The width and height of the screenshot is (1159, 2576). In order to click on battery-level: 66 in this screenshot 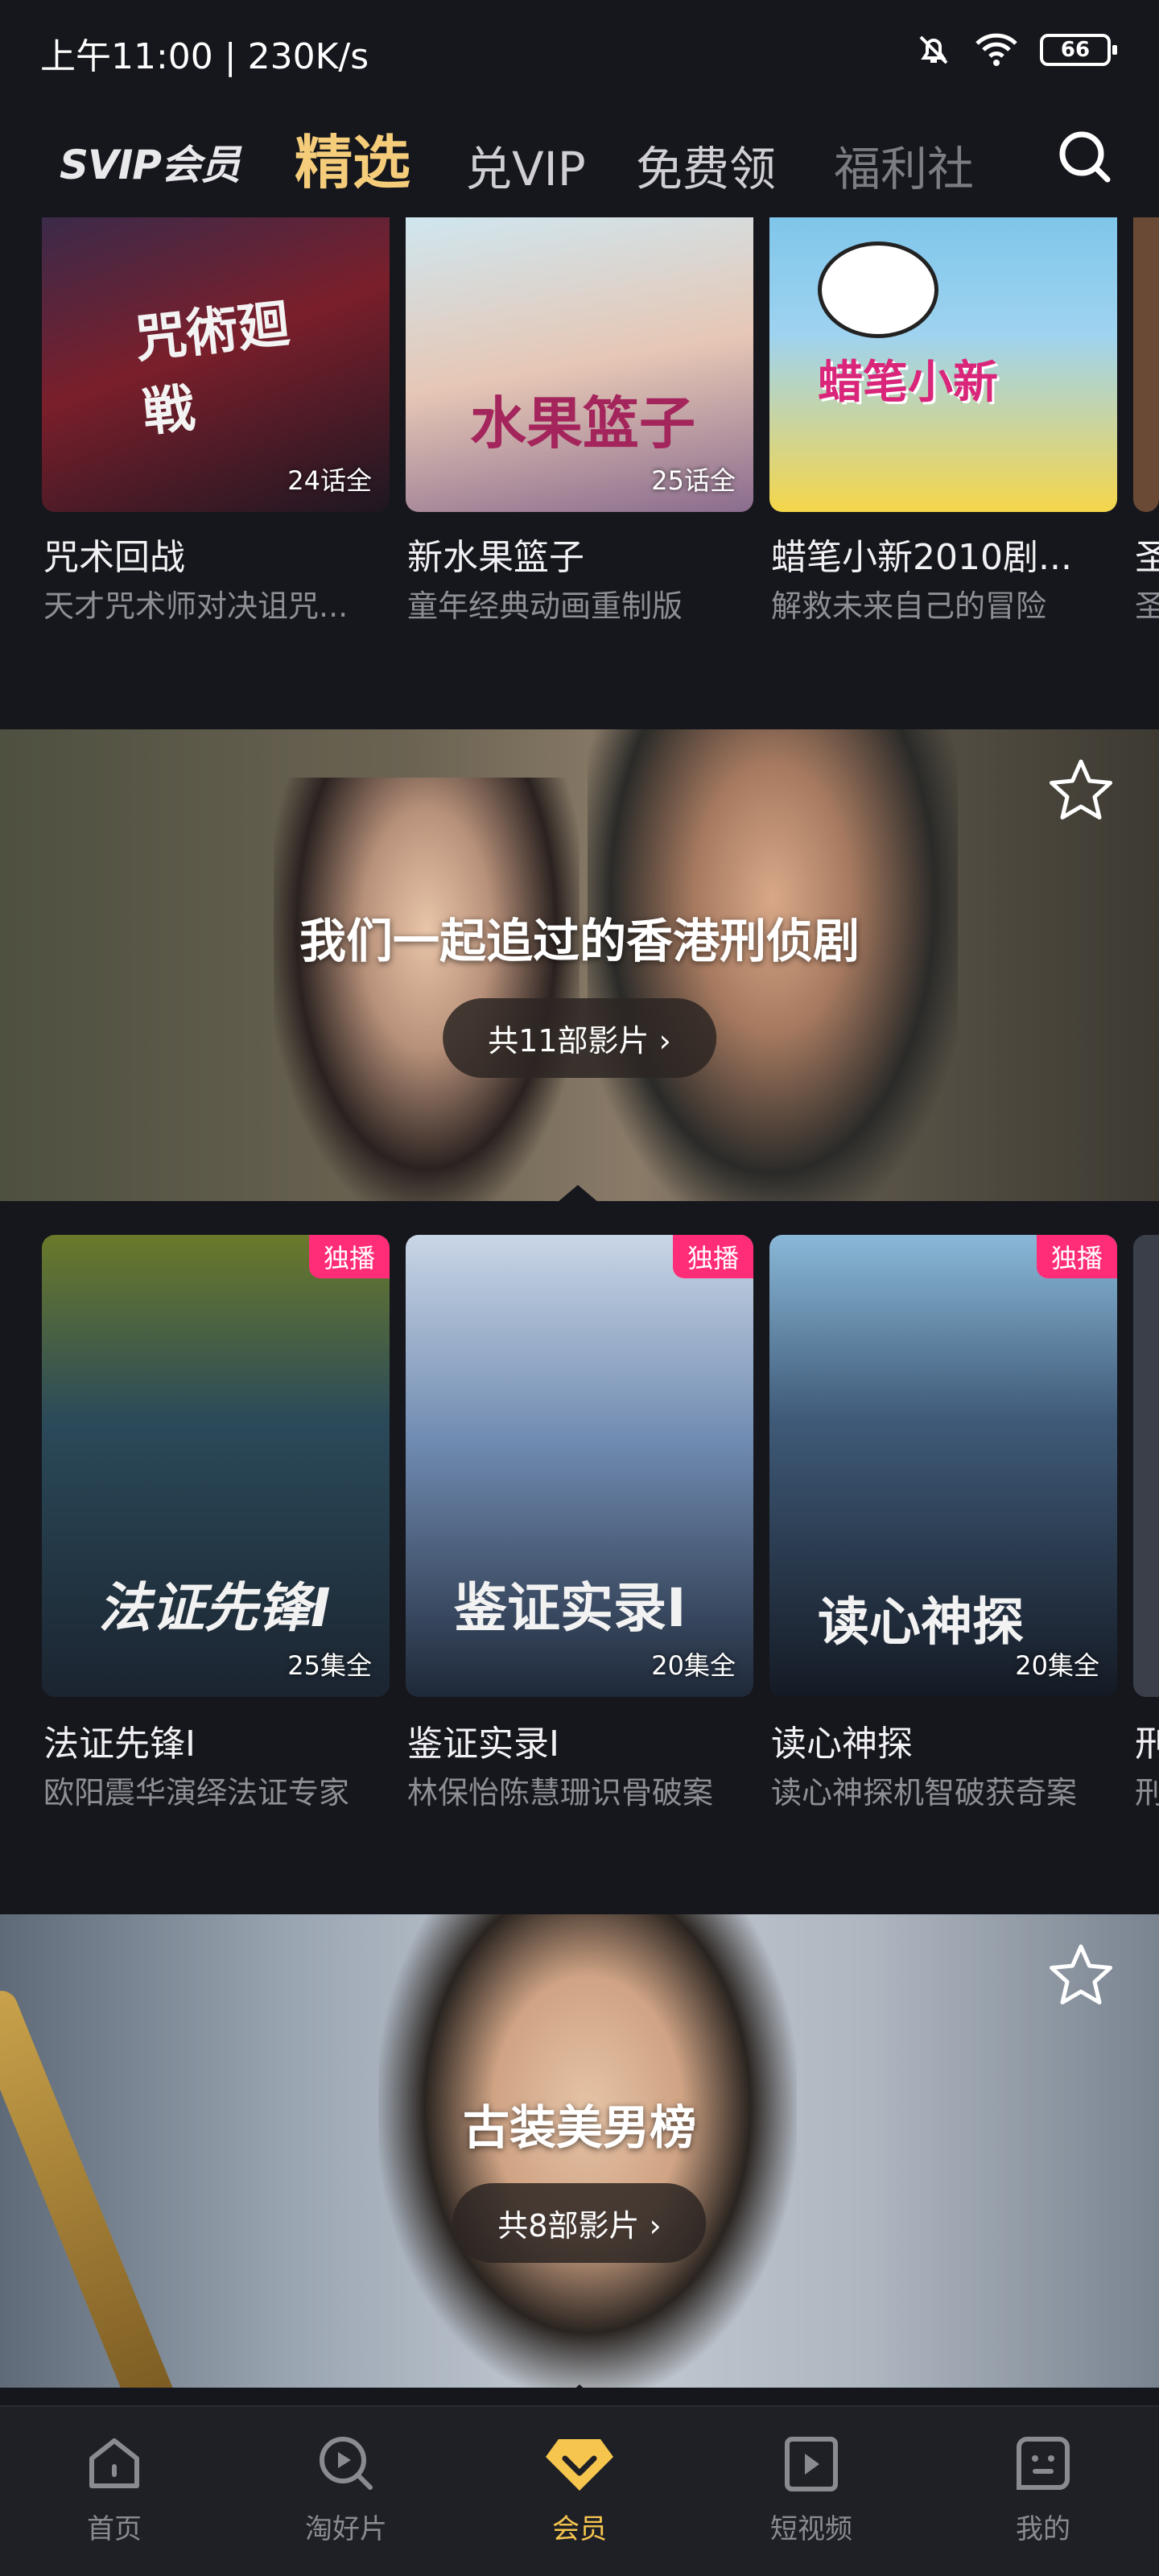, I will do `click(1075, 50)`.